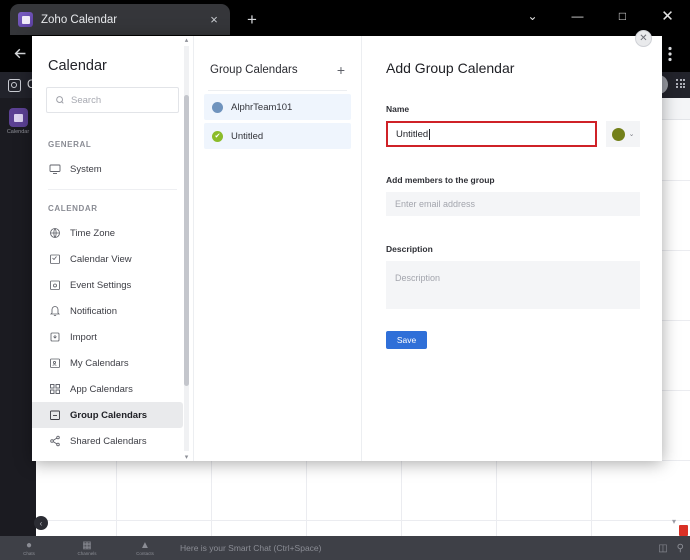  What do you see at coordinates (674, 521) in the screenshot?
I see `calendar-scroll-down-icon: ▾` at bounding box center [674, 521].